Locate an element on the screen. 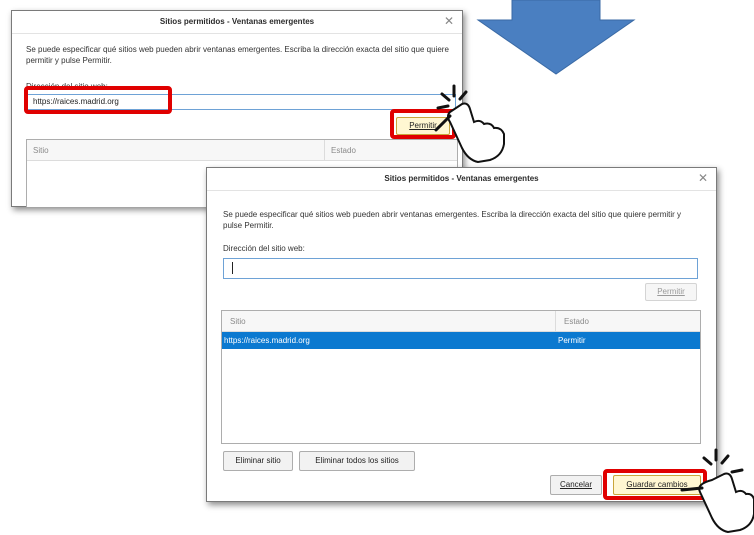 The height and width of the screenshot is (535, 754). remove-all-label: Eliminar todos los sitios is located at coordinates (357, 460).